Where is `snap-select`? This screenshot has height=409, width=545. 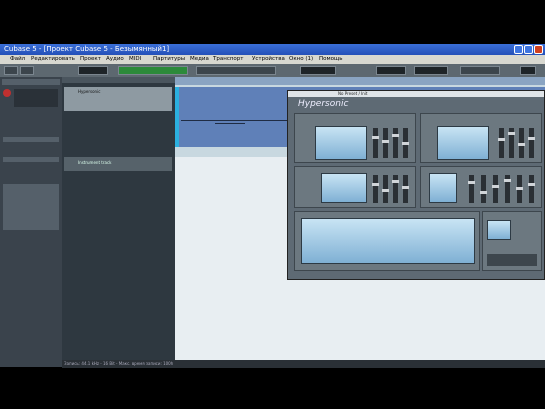
snap-select is located at coordinates (318, 70).